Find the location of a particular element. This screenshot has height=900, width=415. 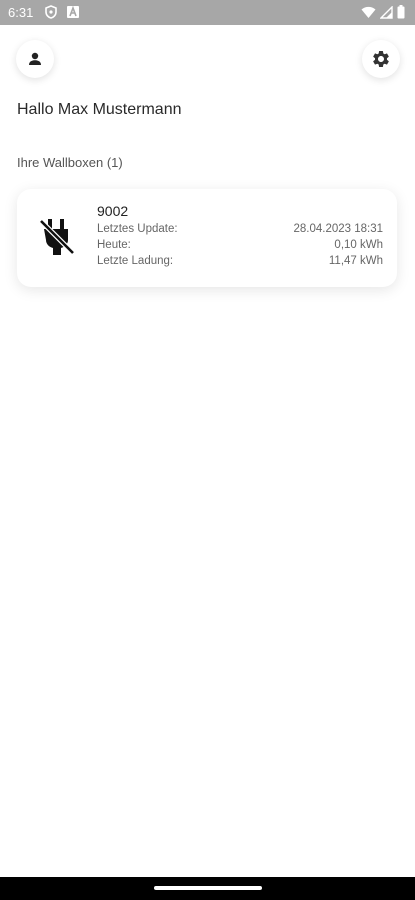

navigation-bar is located at coordinates (207, 888).